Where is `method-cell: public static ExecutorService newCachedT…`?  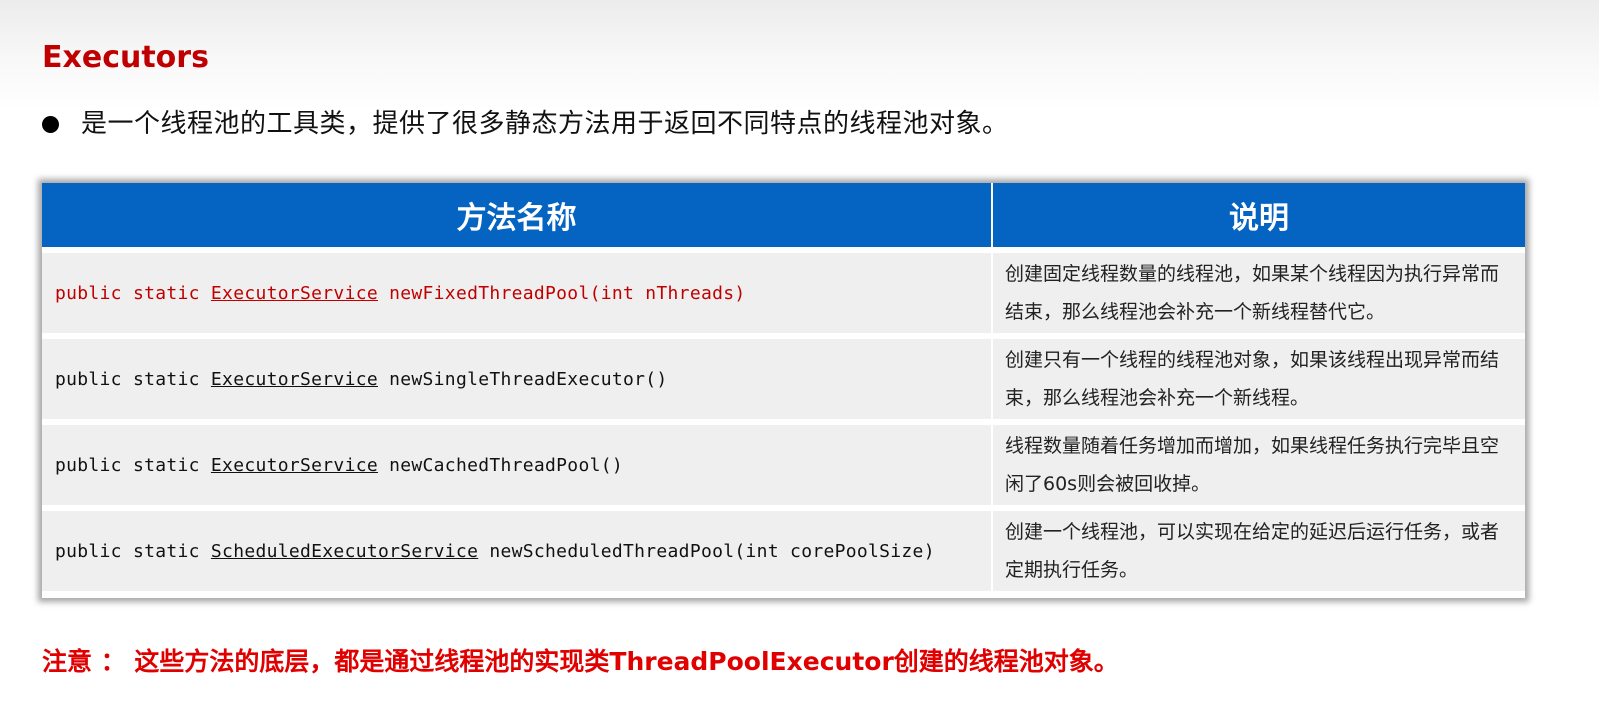
method-cell: public static ExecutorService newCachedT… is located at coordinates (517, 463).